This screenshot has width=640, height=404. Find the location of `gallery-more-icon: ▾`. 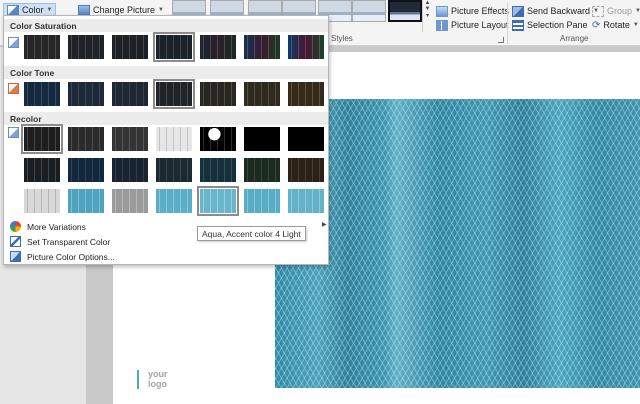

gallery-more-icon: ▾ is located at coordinates (427, 15).